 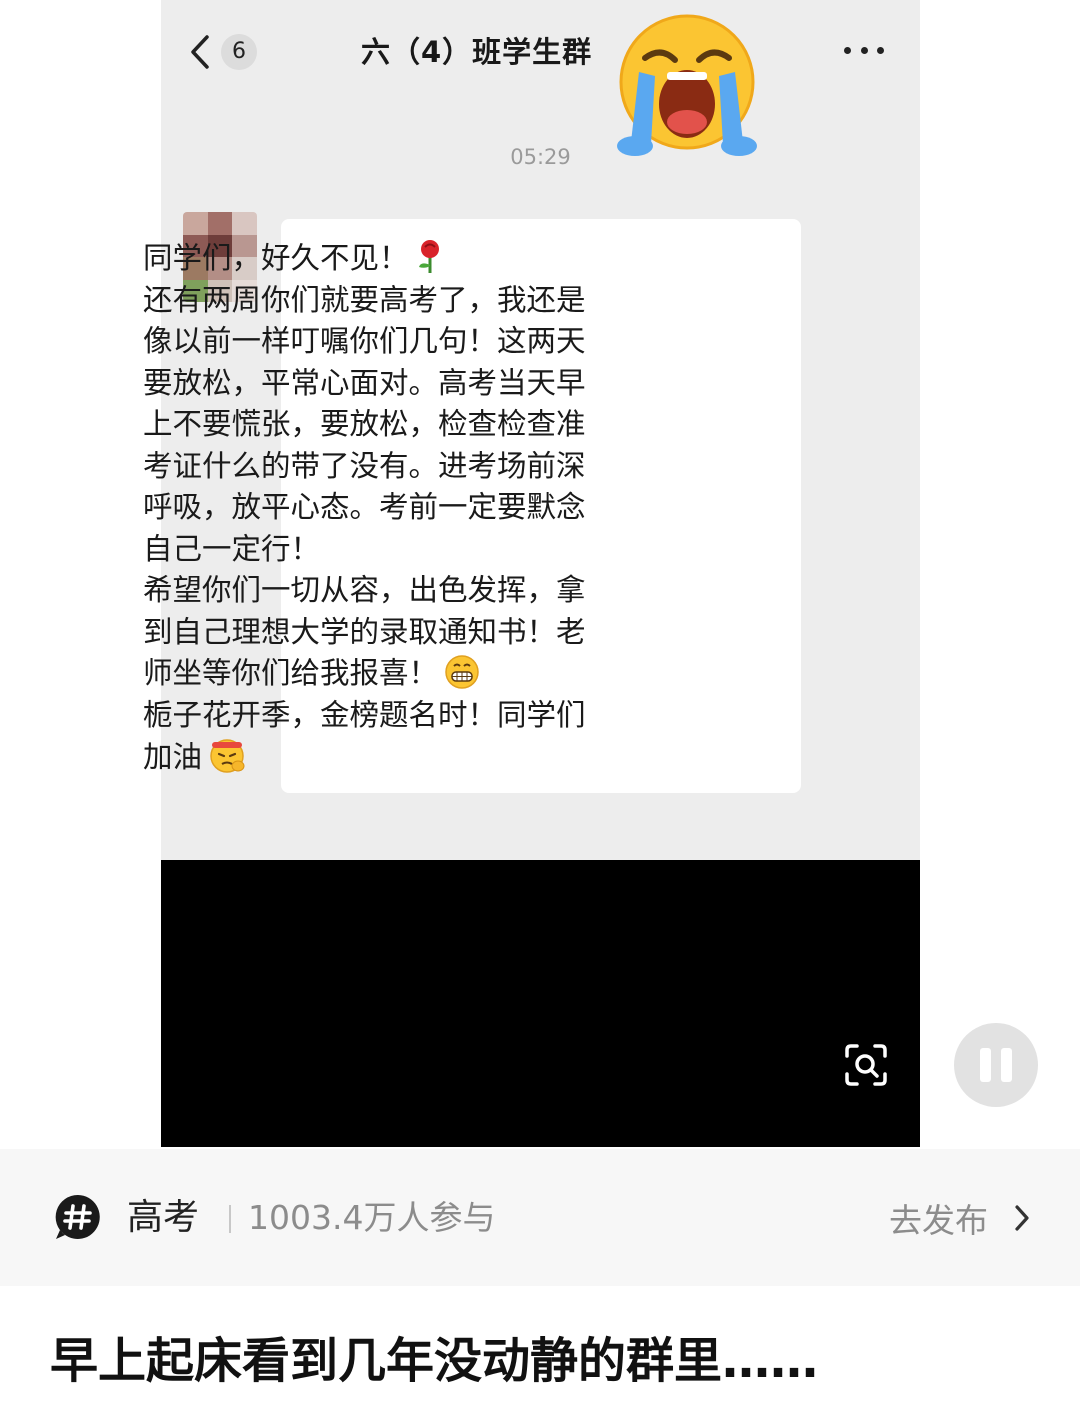 What do you see at coordinates (866, 1065) in the screenshot?
I see `zoom-scan-icon` at bounding box center [866, 1065].